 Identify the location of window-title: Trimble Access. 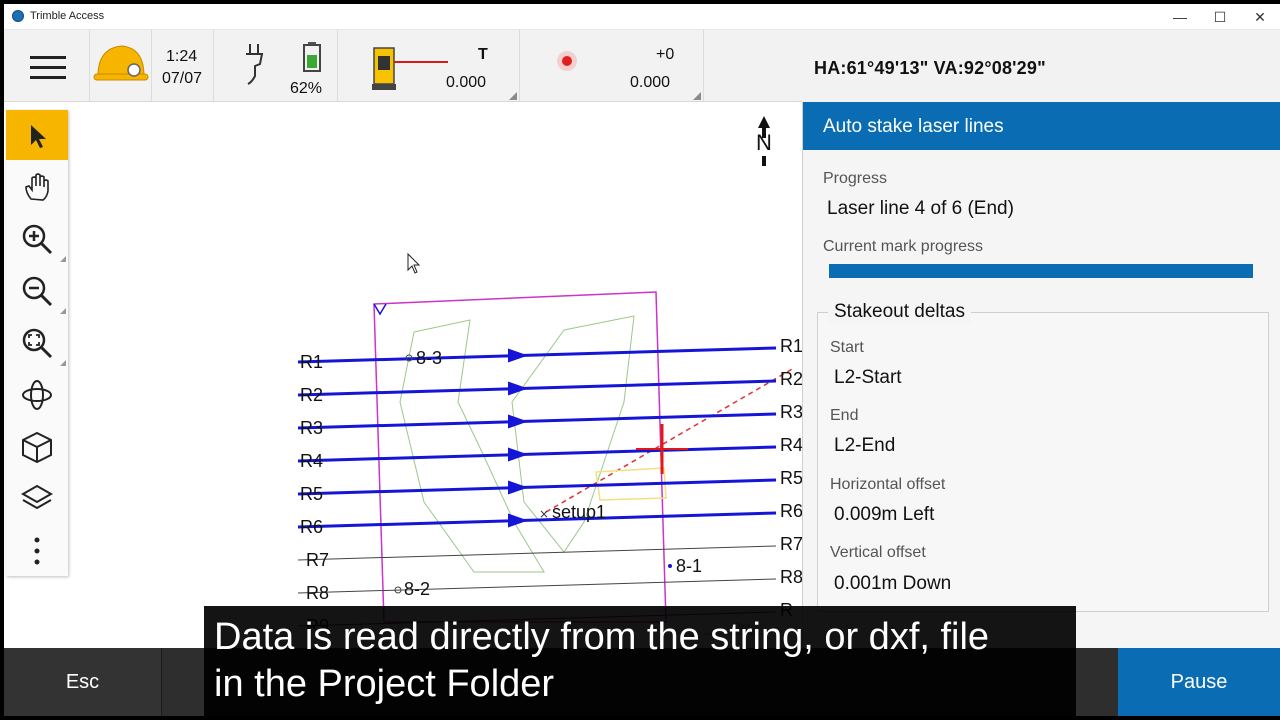
(67, 16).